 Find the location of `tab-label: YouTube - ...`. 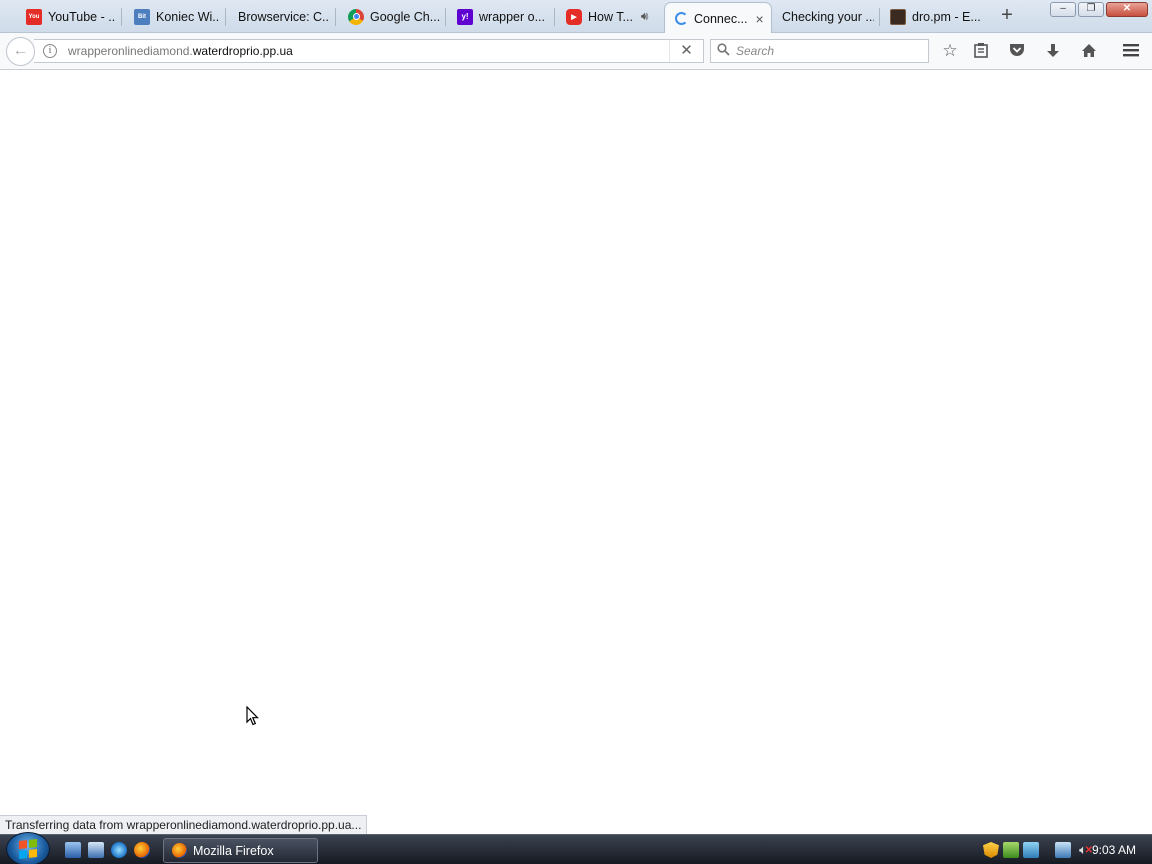

tab-label: YouTube - ... is located at coordinates (82, 16).